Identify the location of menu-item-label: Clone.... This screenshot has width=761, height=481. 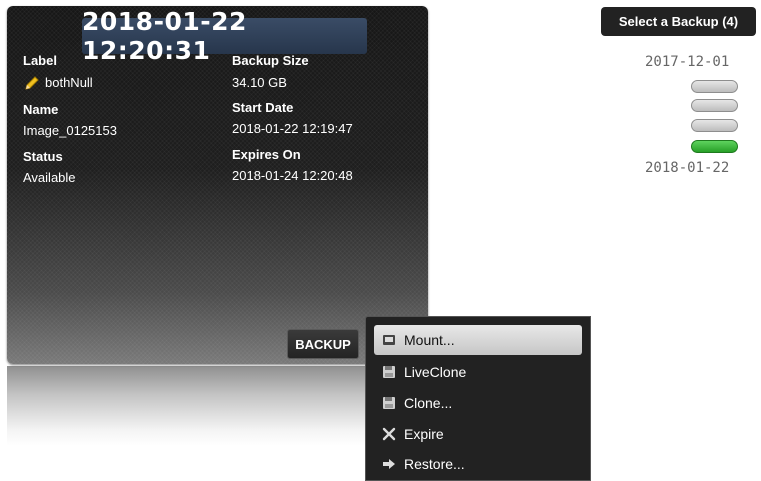
(428, 403).